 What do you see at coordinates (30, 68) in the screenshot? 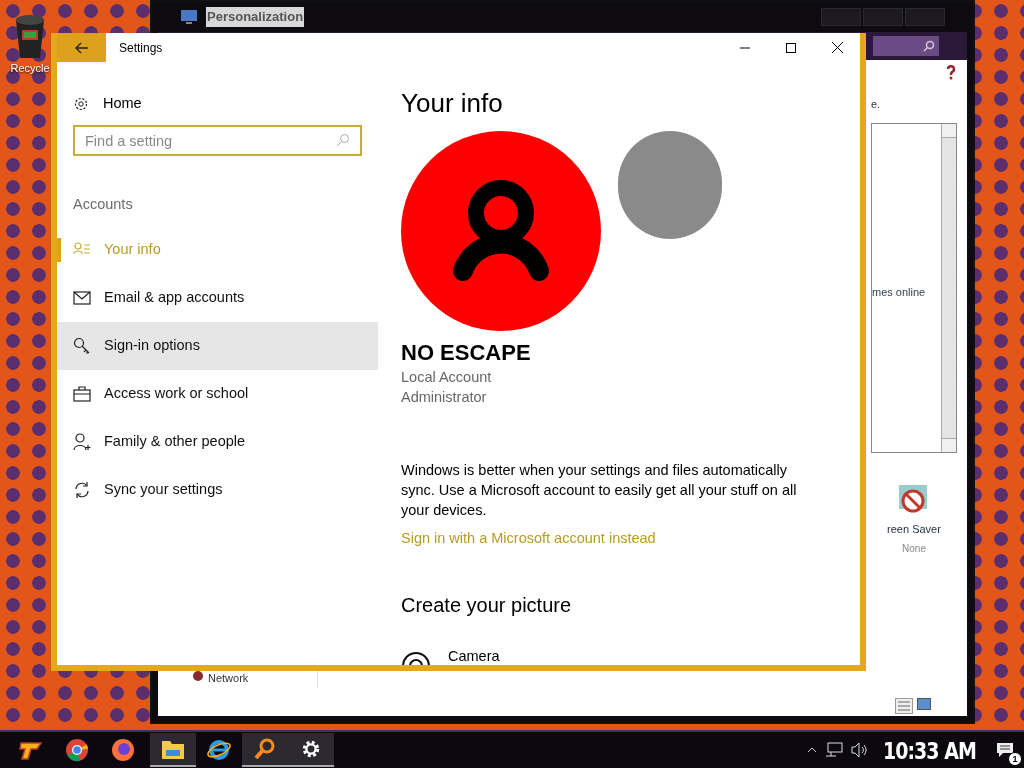
I see `desktop-icon-label: Recycle` at bounding box center [30, 68].